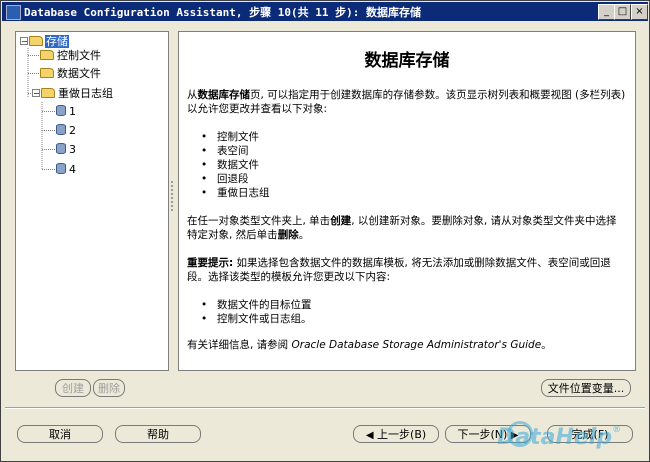 The width and height of the screenshot is (650, 462). Describe the element at coordinates (369, 435) in the screenshot. I see `back-arrow-icon: ◀` at that location.